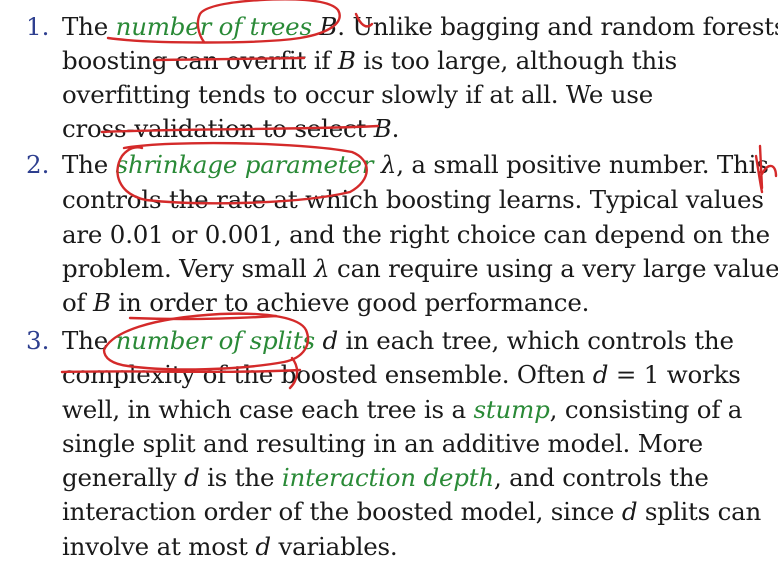  What do you see at coordinates (364, 20) in the screenshot?
I see `ink-strike-unlike` at bounding box center [364, 20].